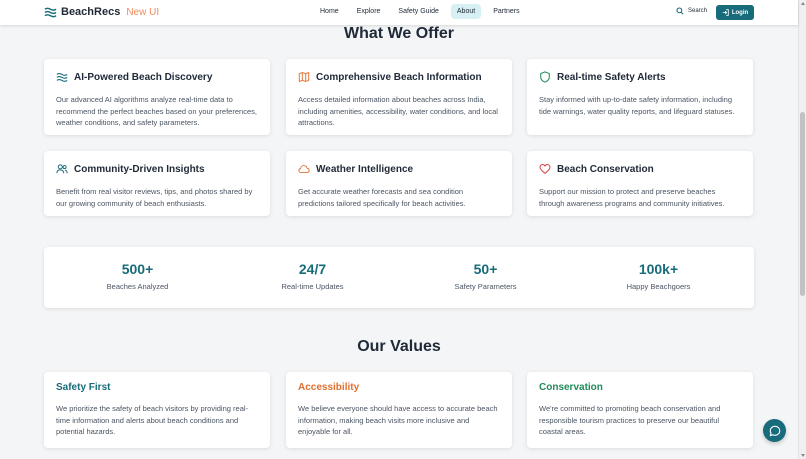 The height and width of the screenshot is (459, 806). What do you see at coordinates (506, 11) in the screenshot?
I see `nav-link-partners: Partners` at bounding box center [506, 11].